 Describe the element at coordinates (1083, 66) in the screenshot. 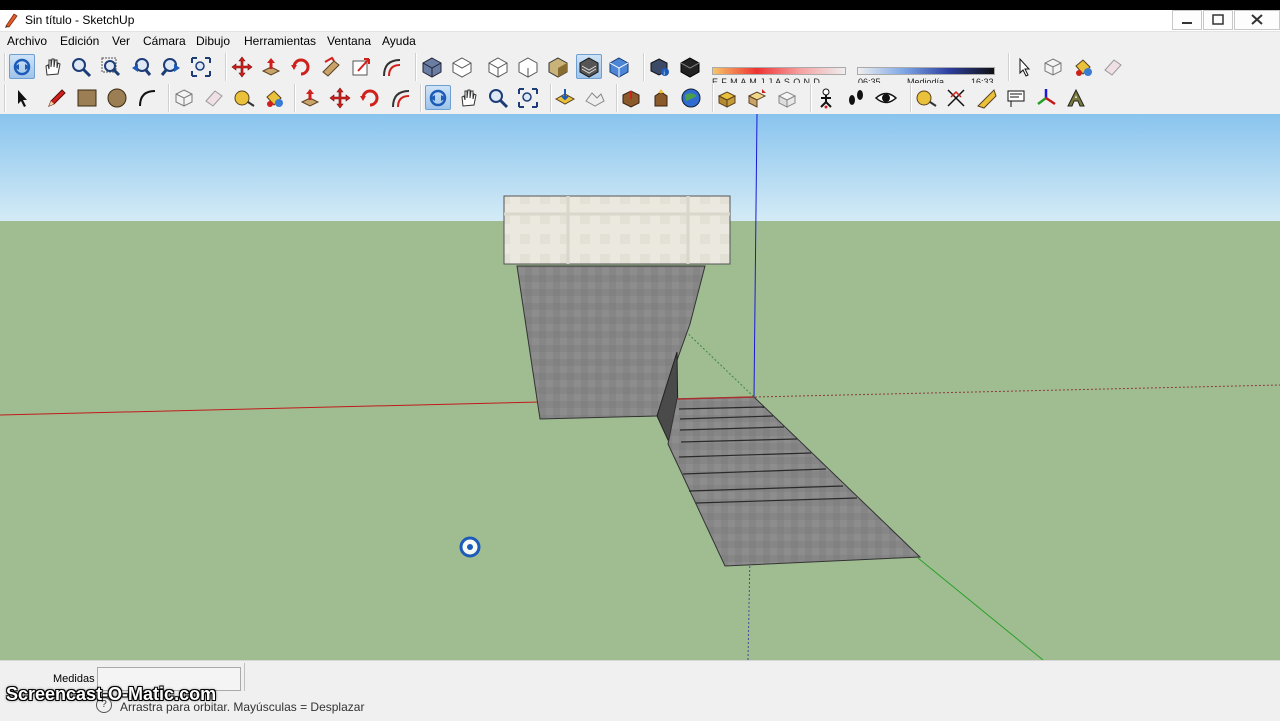

I see `paint-bucket-button-top` at that location.